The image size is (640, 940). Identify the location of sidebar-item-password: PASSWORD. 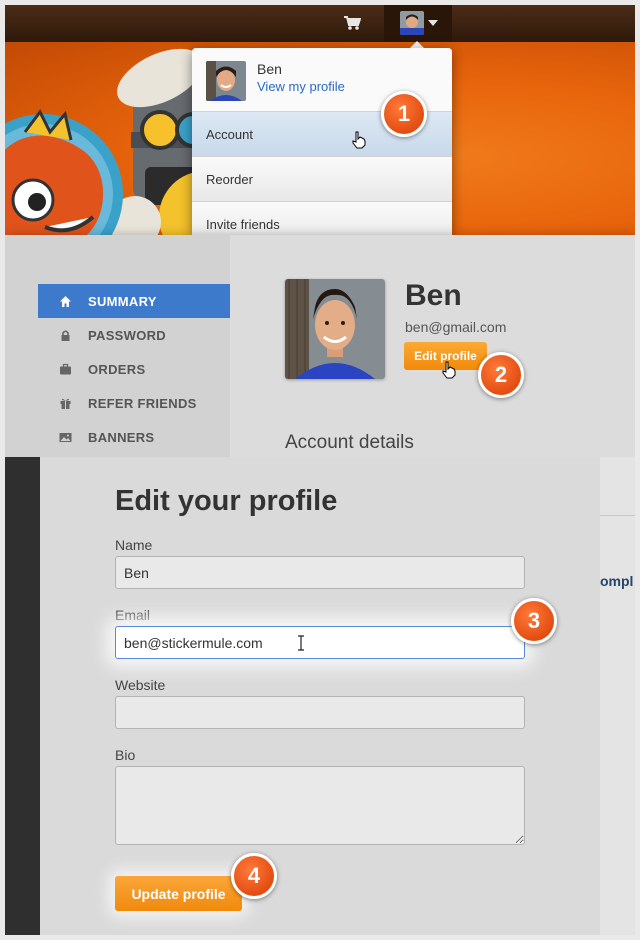
(134, 335).